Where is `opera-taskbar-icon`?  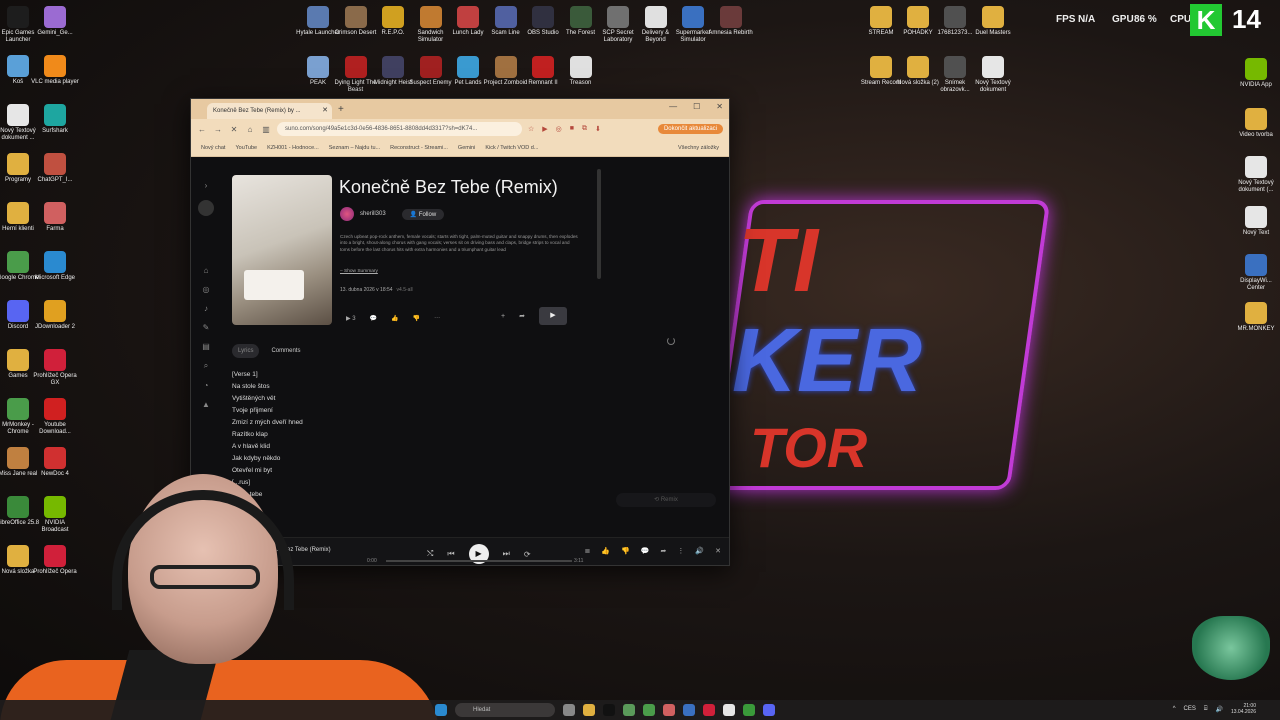
opera-taskbar-icon is located at coordinates (709, 710).